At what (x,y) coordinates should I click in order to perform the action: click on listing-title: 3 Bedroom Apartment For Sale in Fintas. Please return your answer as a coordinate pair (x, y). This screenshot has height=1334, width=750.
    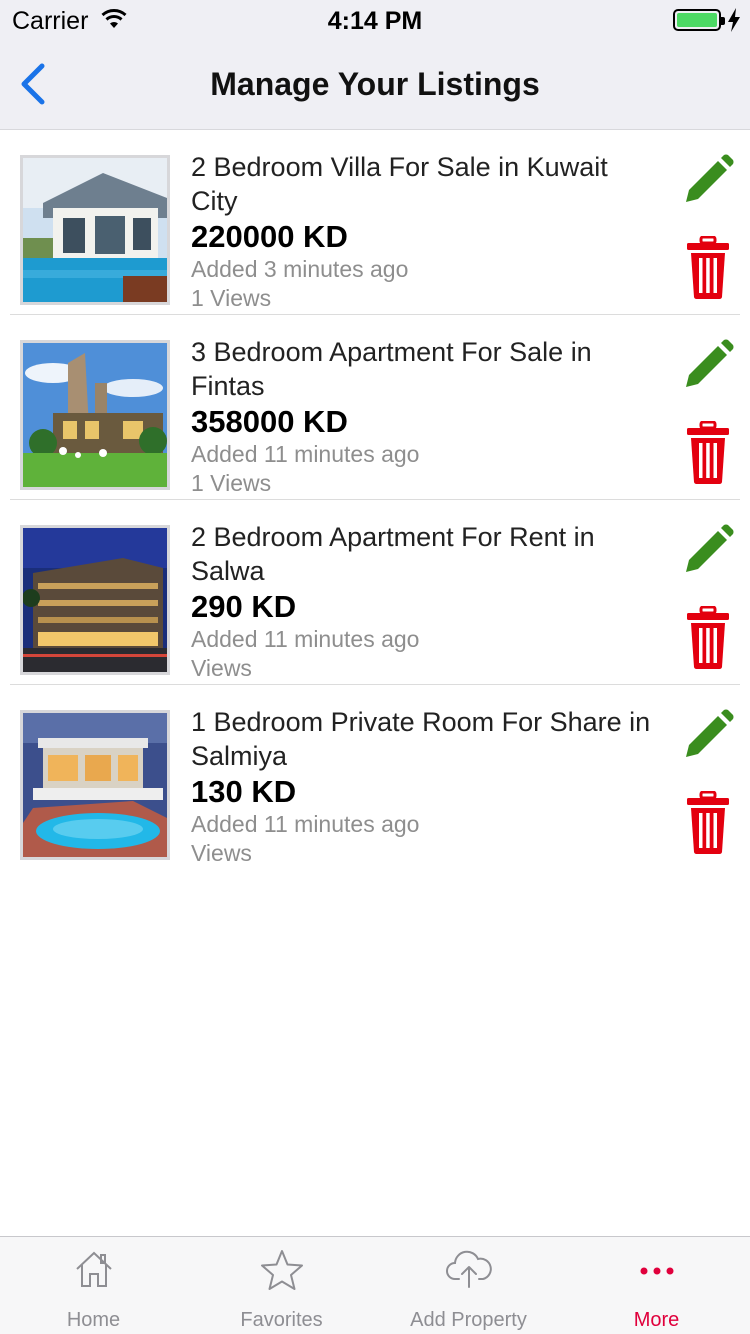
    Looking at the image, I should click on (426, 369).